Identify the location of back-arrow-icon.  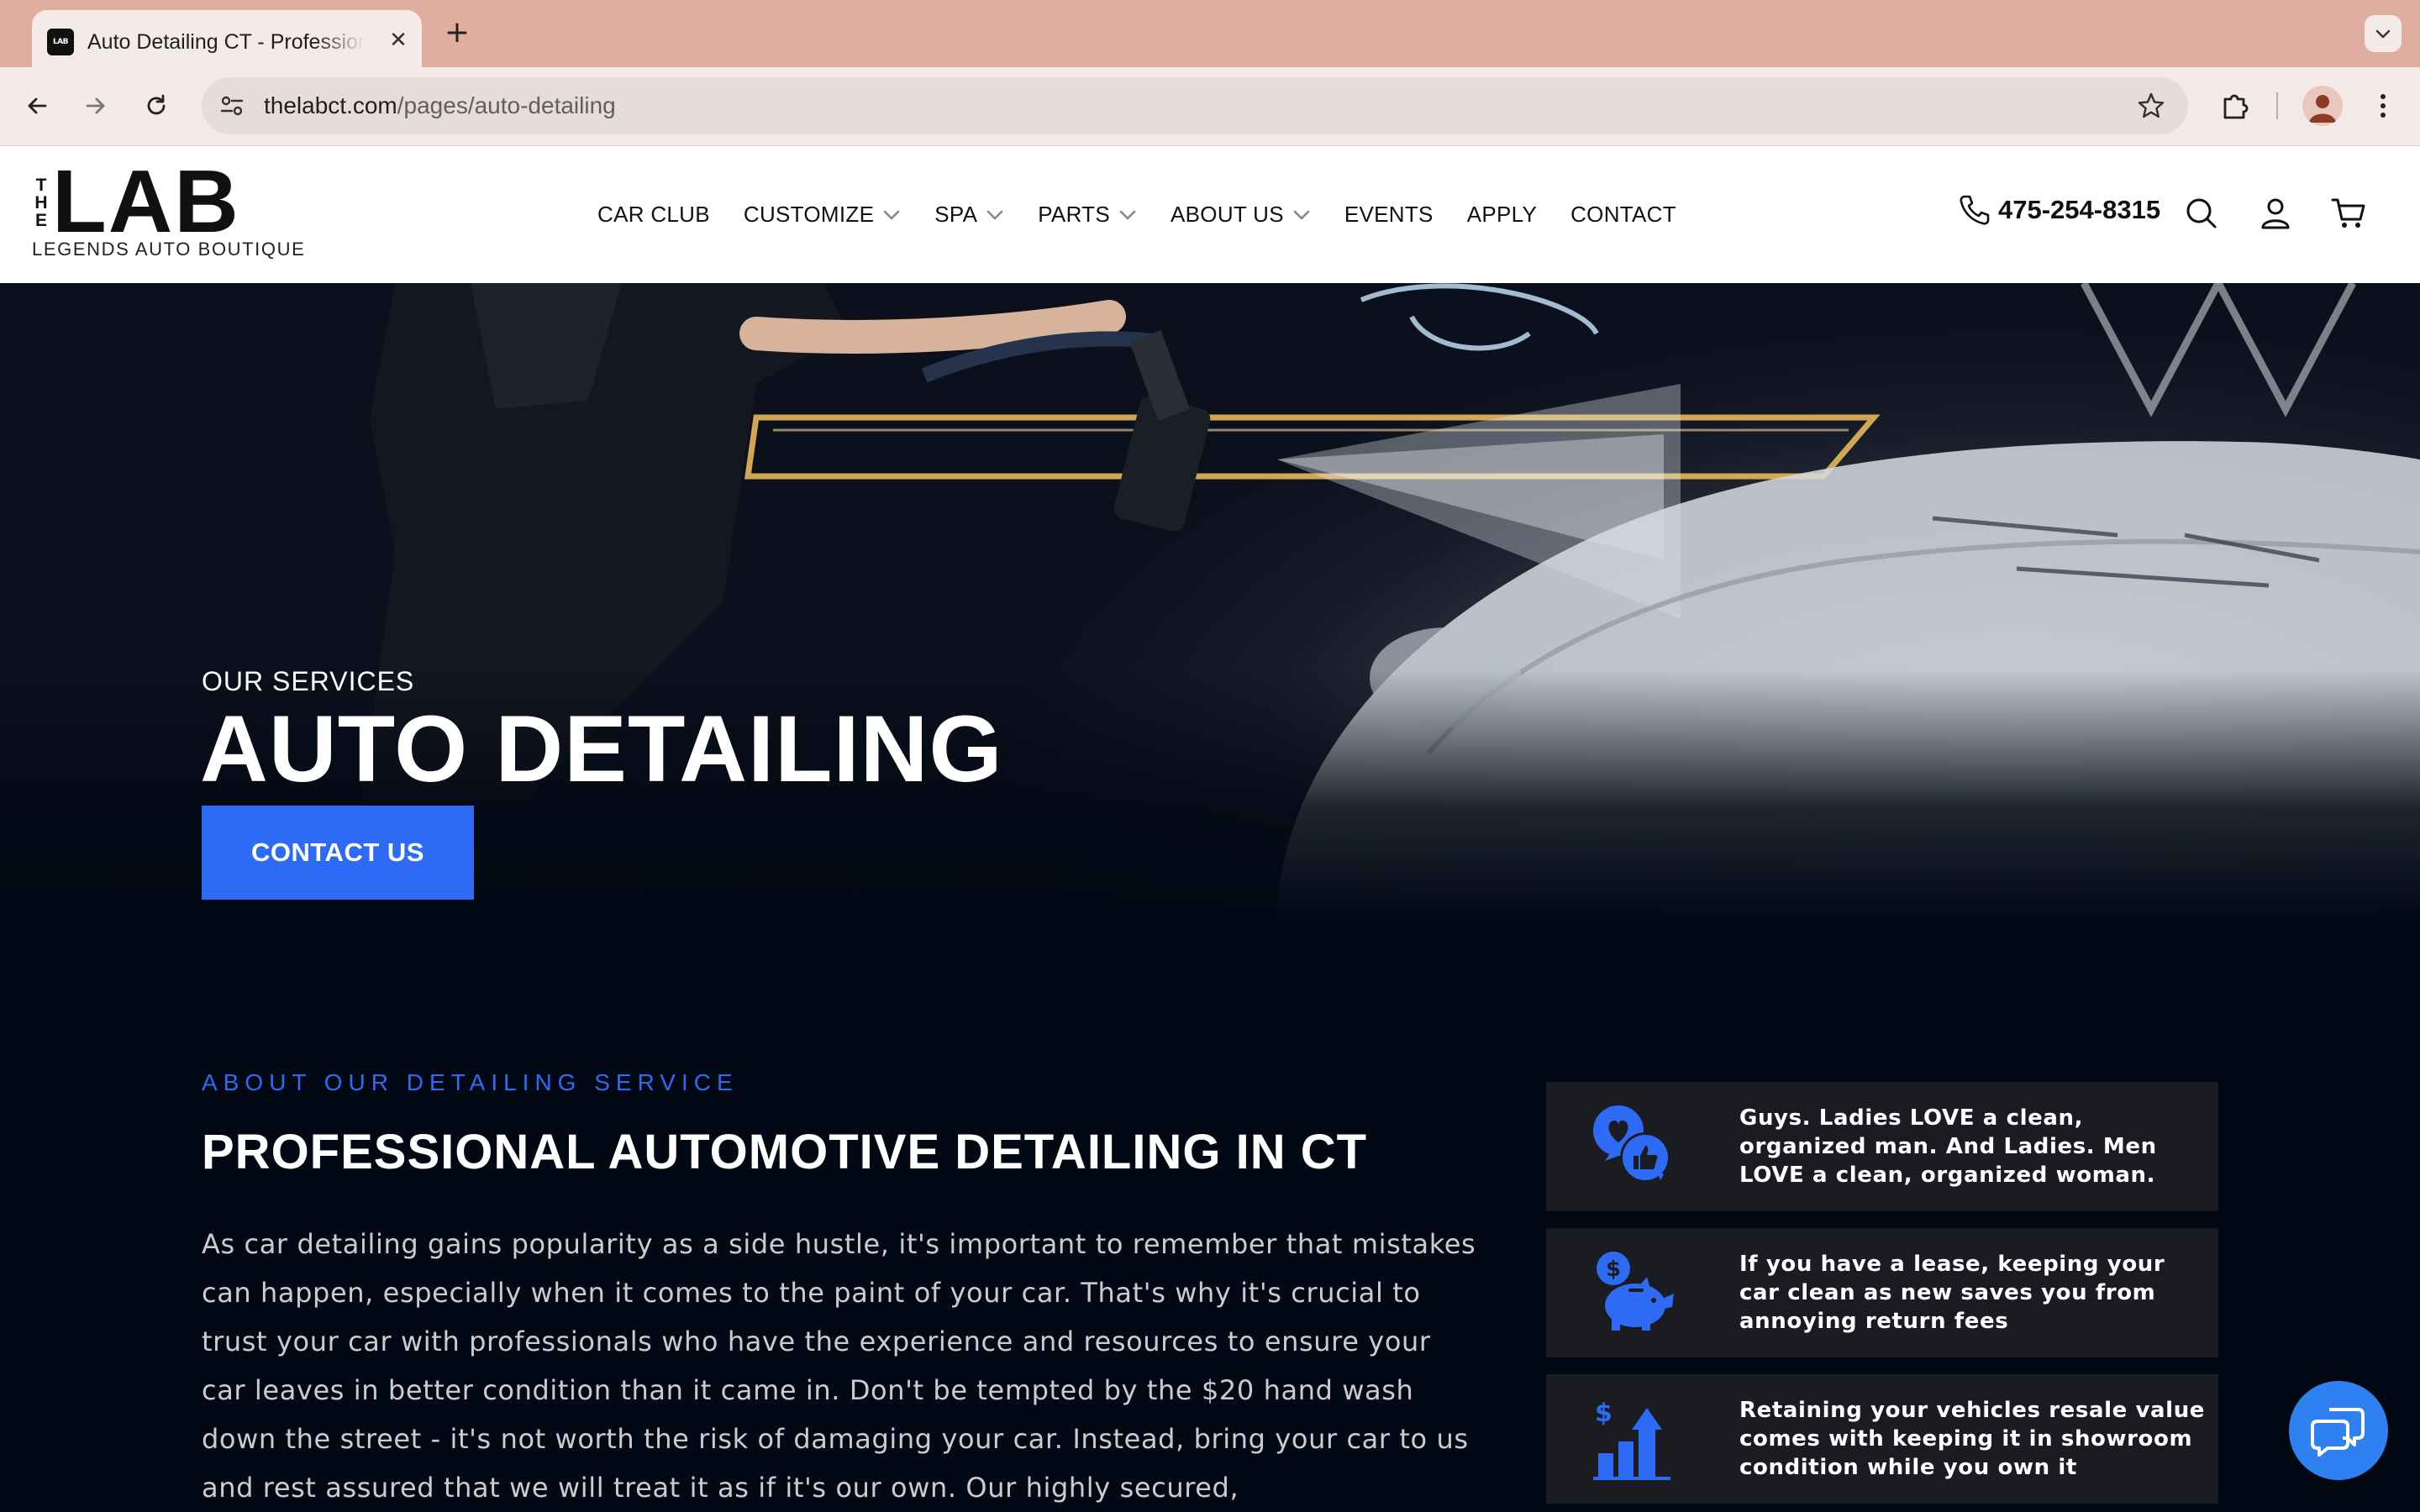
(37, 106).